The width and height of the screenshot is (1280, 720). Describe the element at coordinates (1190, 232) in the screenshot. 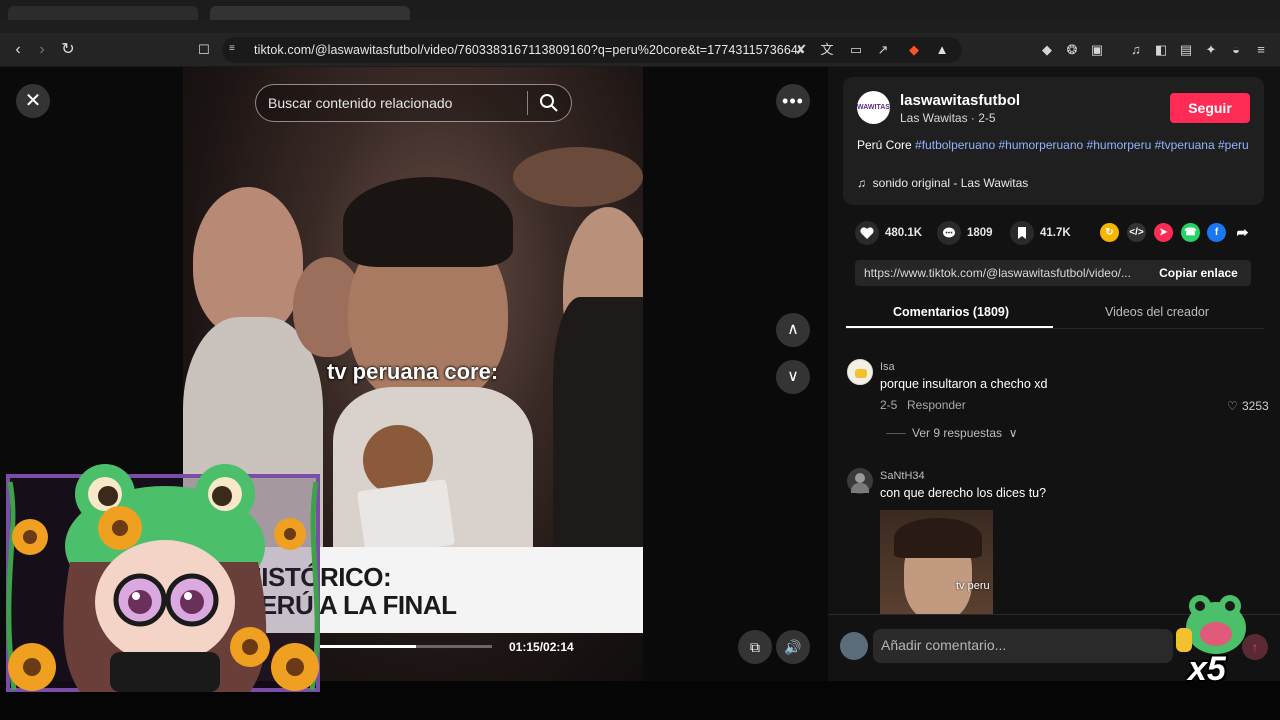

I see `whatsapp-icon: ☎` at that location.